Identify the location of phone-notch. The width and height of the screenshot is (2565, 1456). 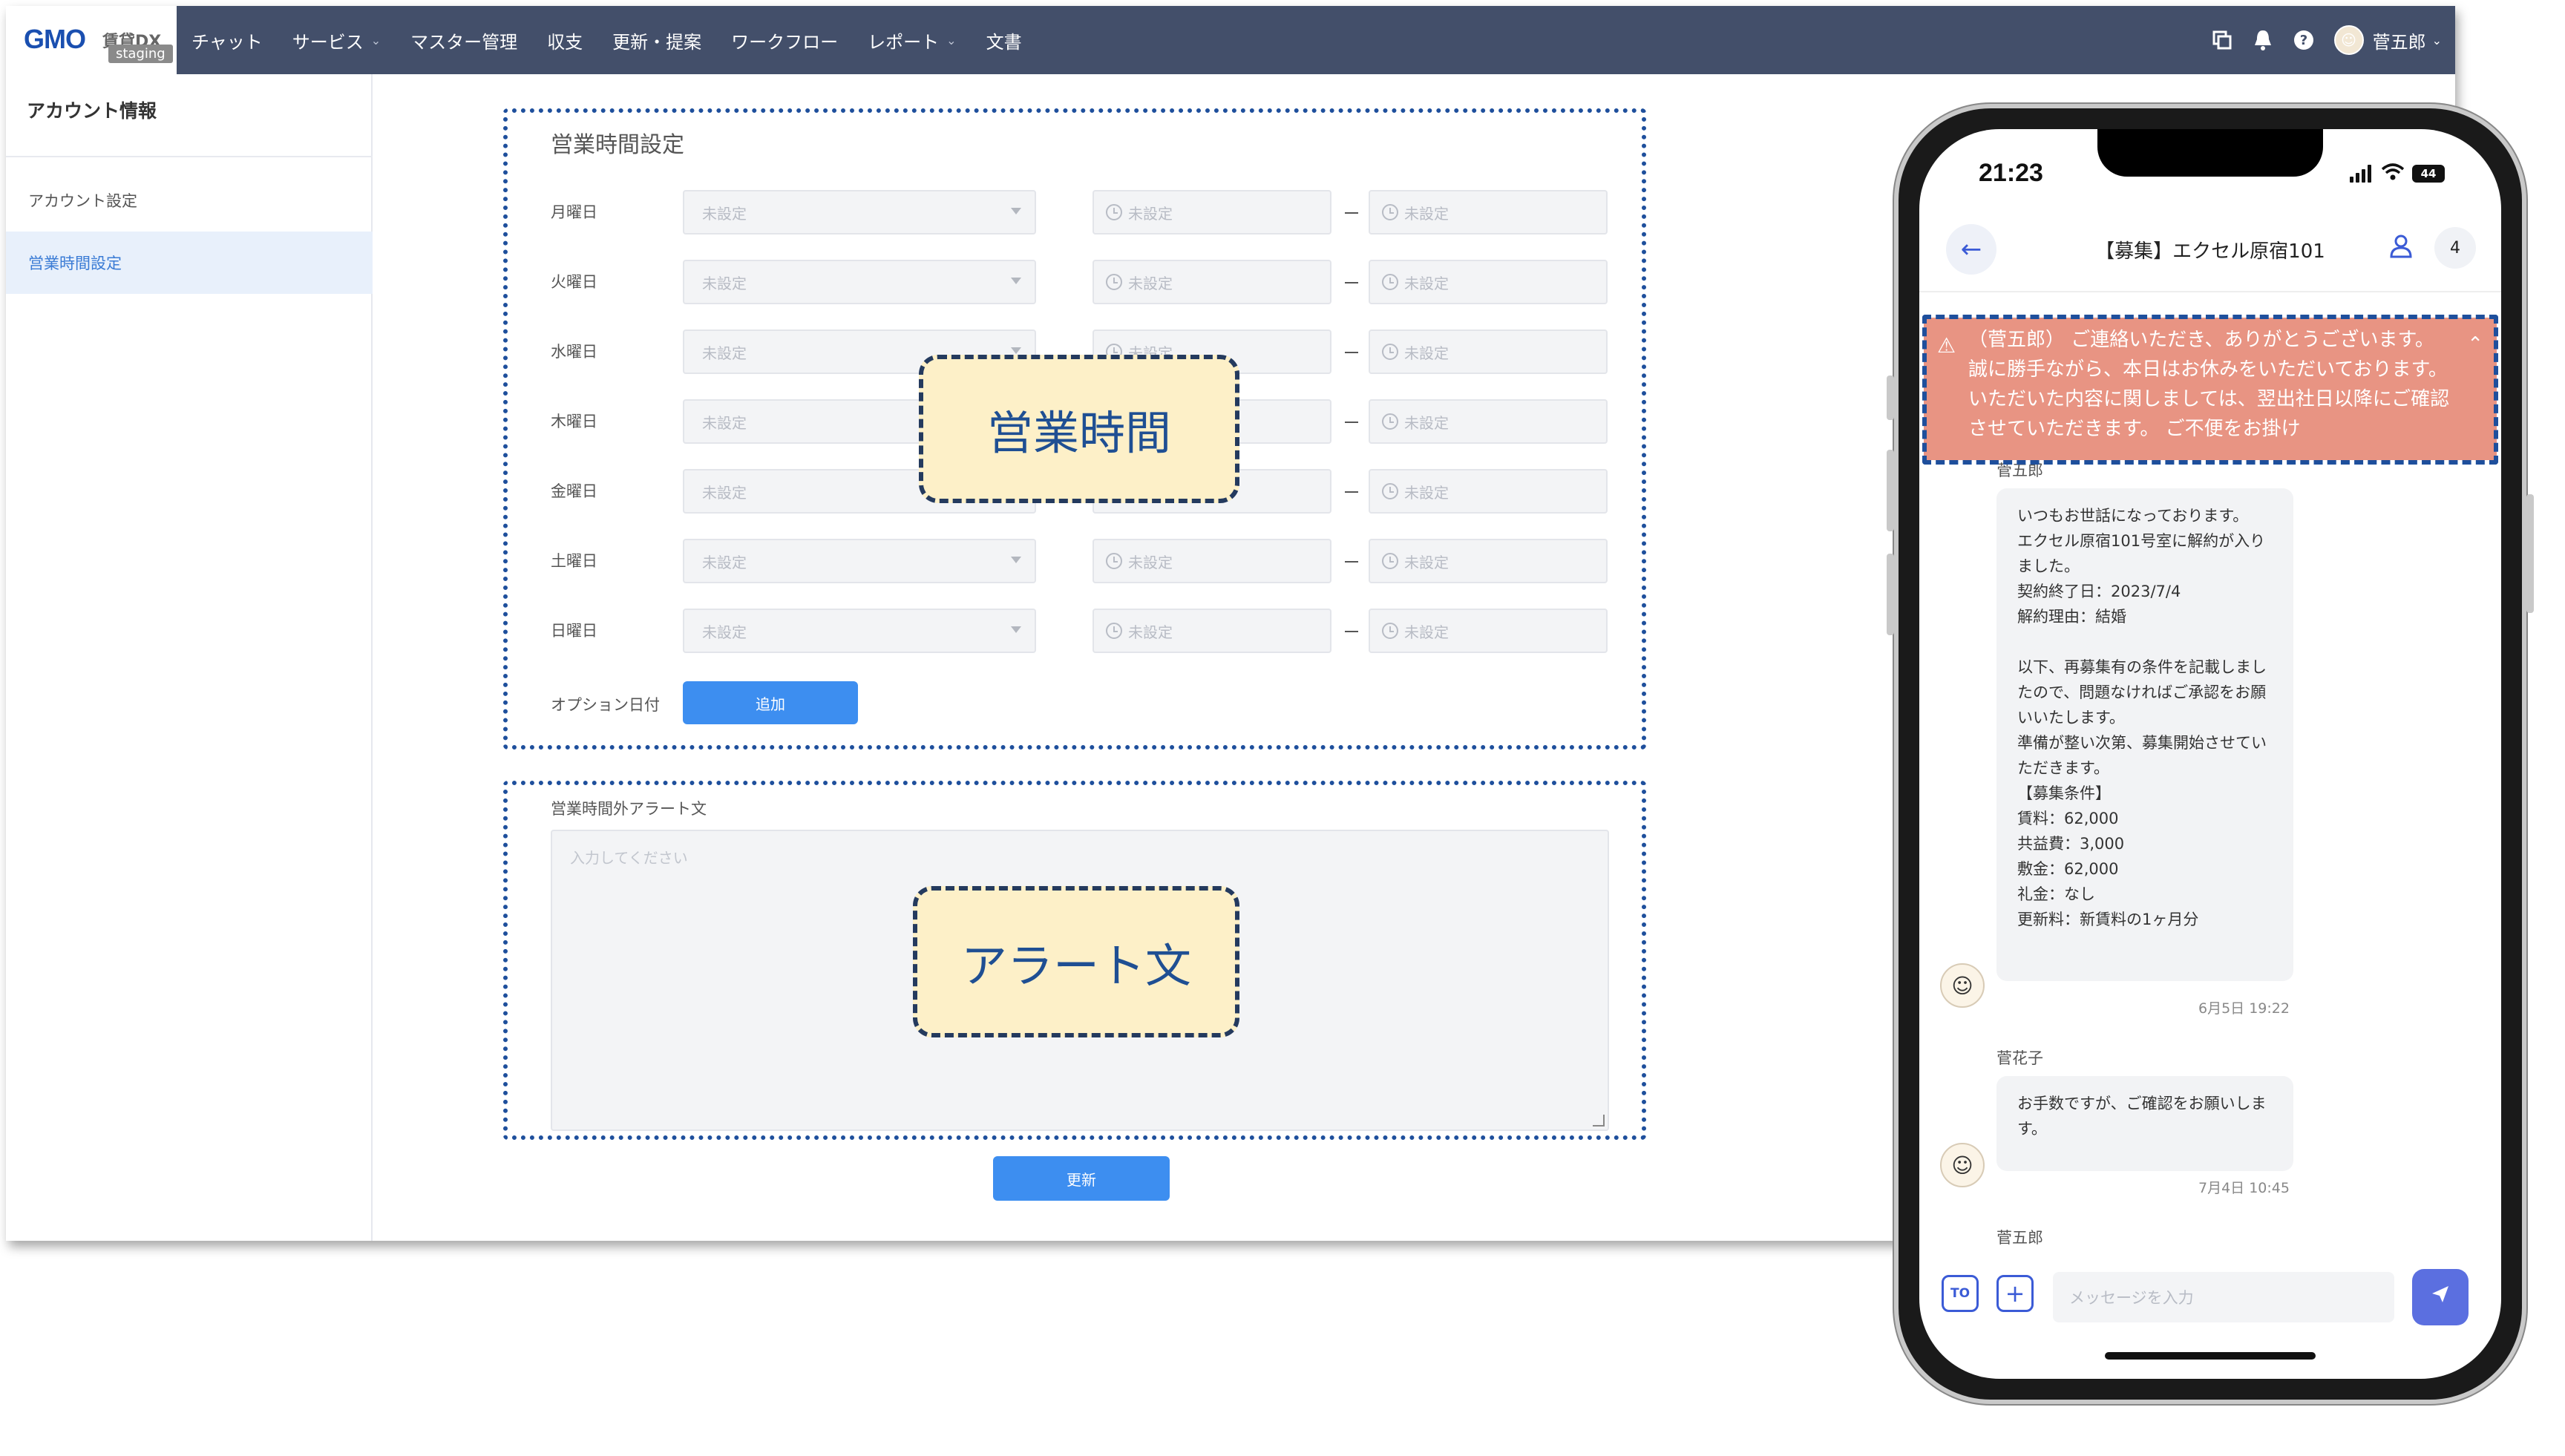
(2210, 153).